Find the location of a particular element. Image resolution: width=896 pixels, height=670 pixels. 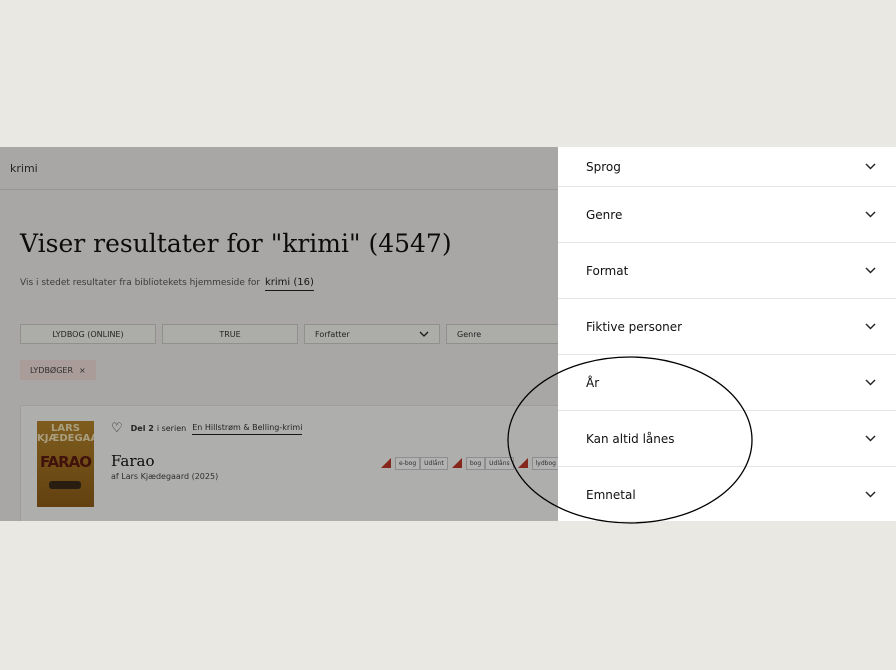

facet-label: Format is located at coordinates (607, 270).